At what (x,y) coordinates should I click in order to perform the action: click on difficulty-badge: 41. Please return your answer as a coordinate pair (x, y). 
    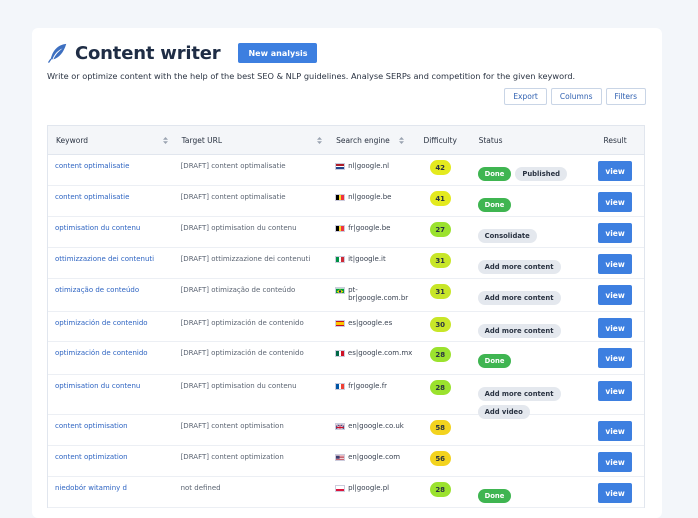
    Looking at the image, I should click on (440, 198).